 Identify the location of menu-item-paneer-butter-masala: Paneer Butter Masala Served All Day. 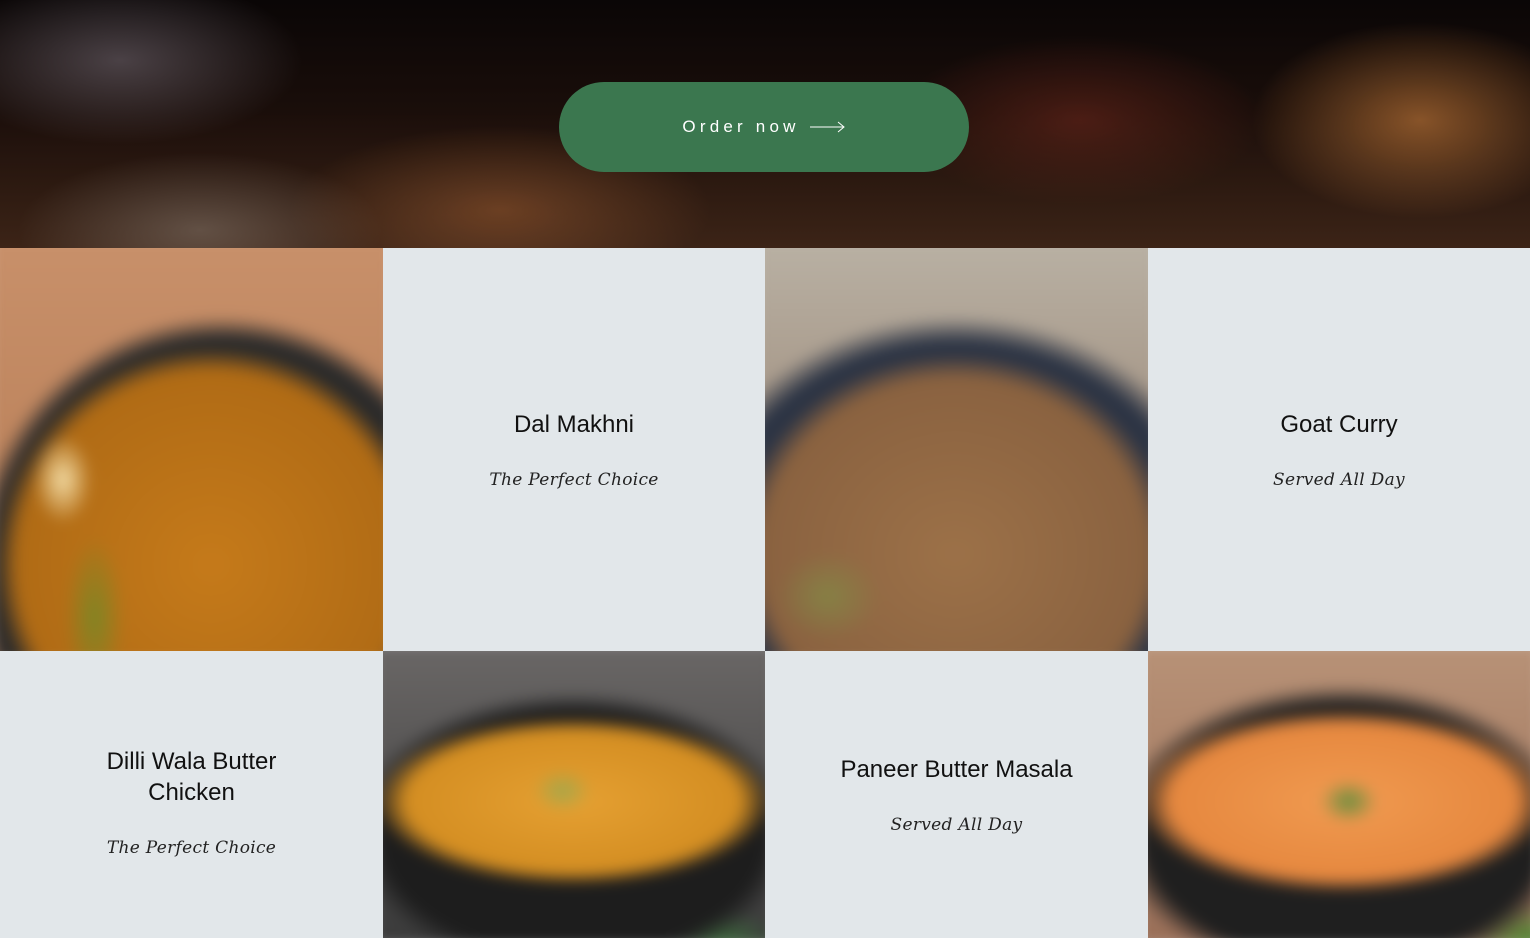
(956, 794).